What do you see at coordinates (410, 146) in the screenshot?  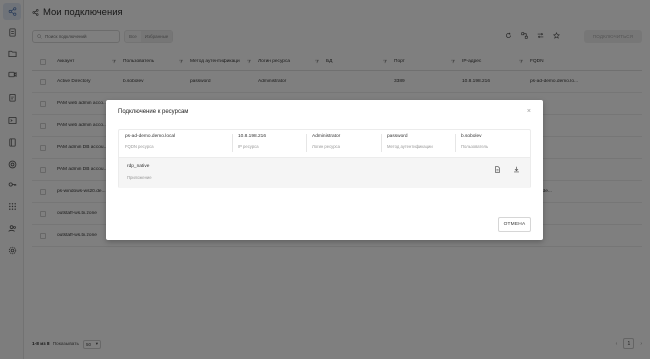 I see `resource-auth-label: Метод аутентификации` at bounding box center [410, 146].